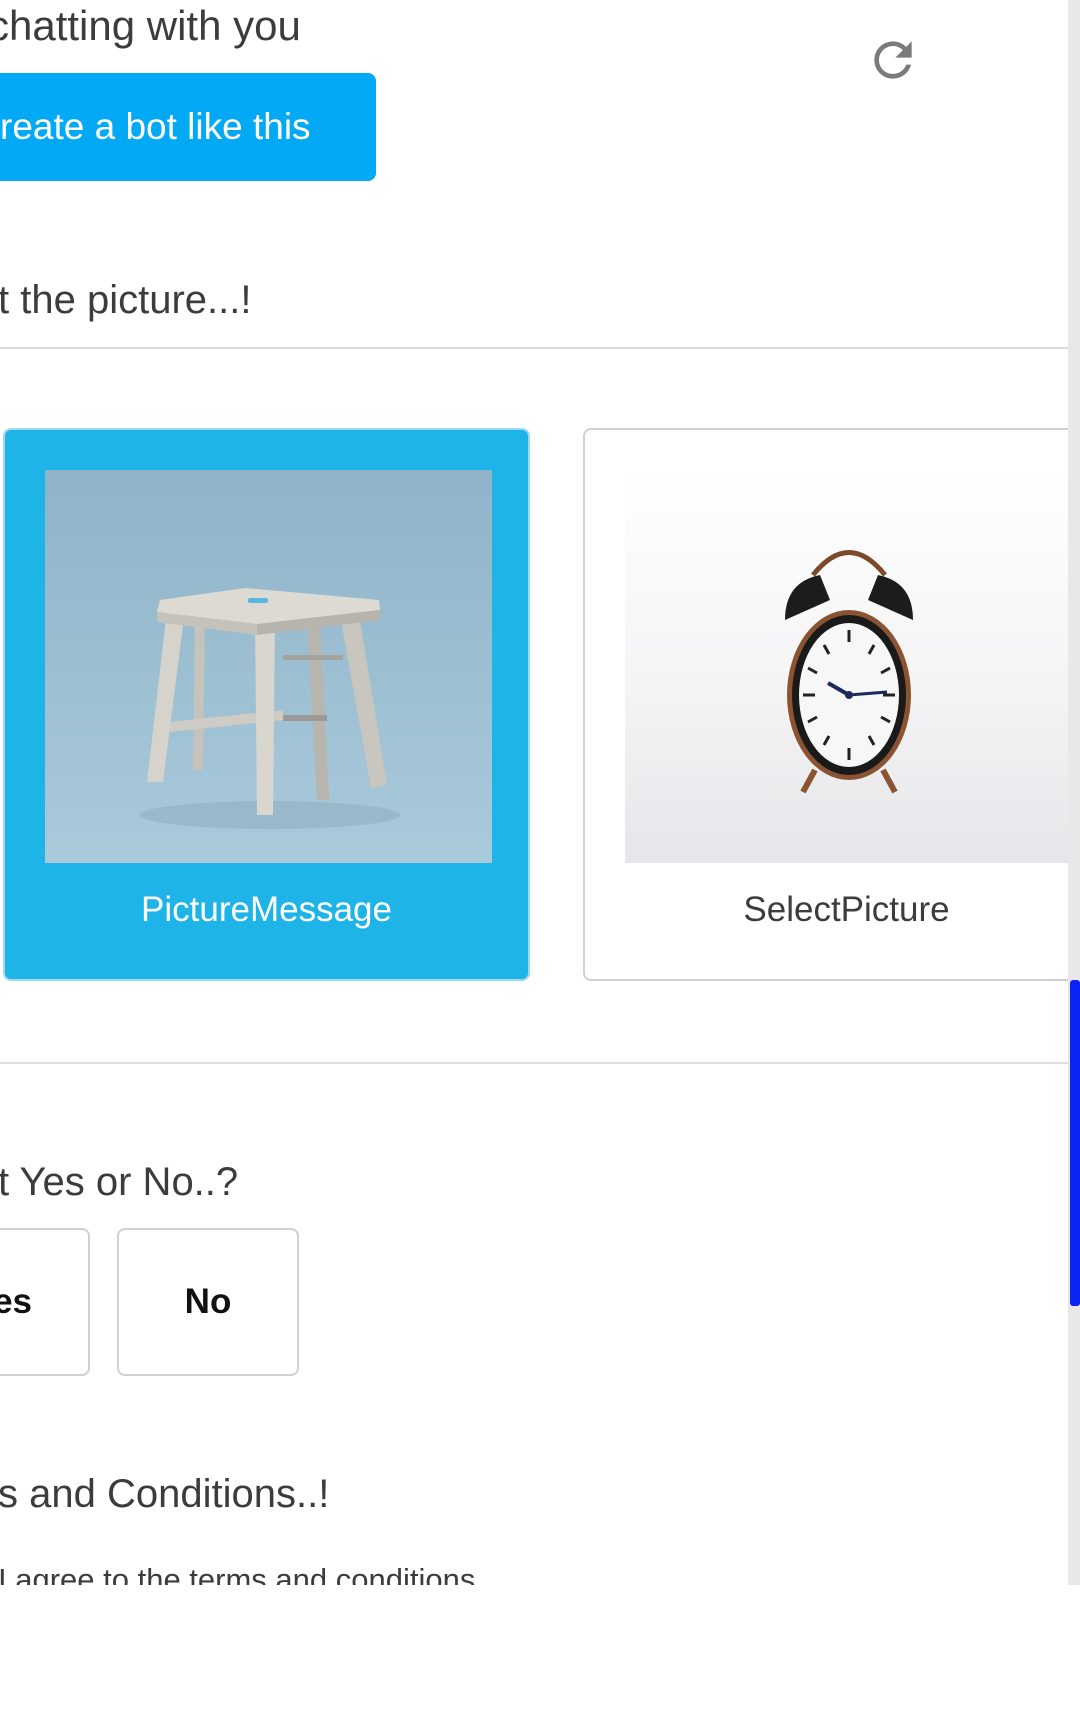 Image resolution: width=1080 pixels, height=1731 pixels. What do you see at coordinates (208, 1302) in the screenshot?
I see `no-button: No` at bounding box center [208, 1302].